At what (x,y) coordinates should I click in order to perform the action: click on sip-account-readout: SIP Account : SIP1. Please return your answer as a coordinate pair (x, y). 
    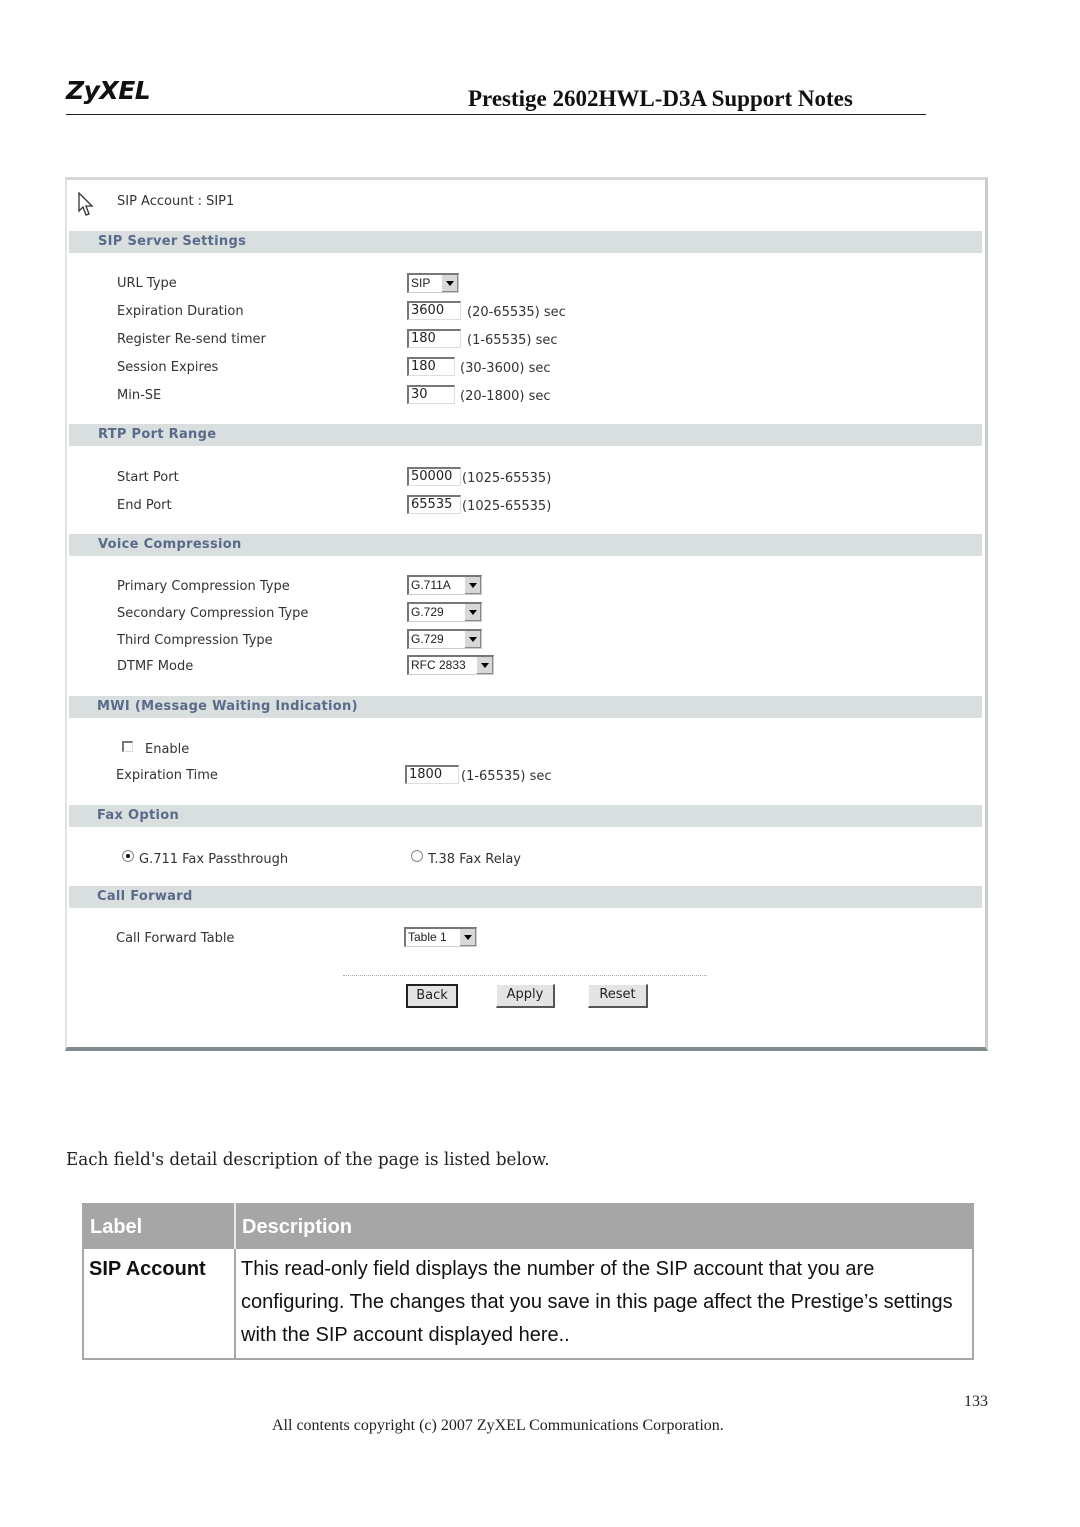
    Looking at the image, I should click on (177, 201).